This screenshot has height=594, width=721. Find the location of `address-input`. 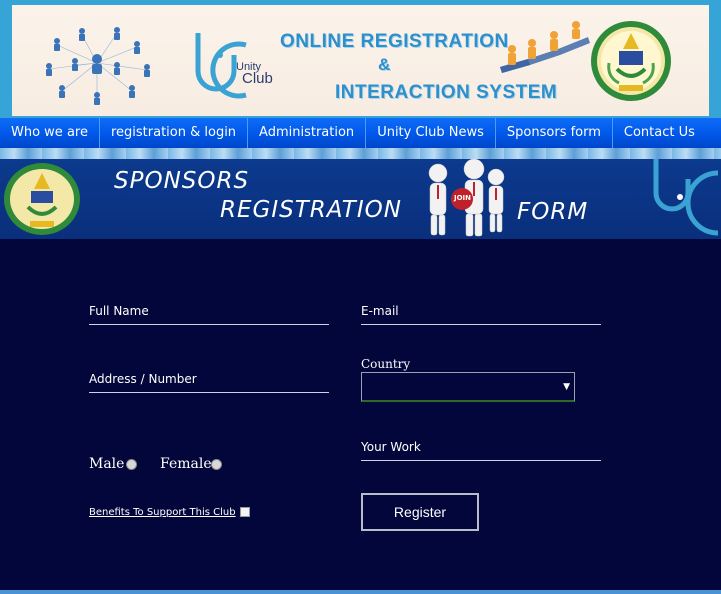

address-input is located at coordinates (211, 380).